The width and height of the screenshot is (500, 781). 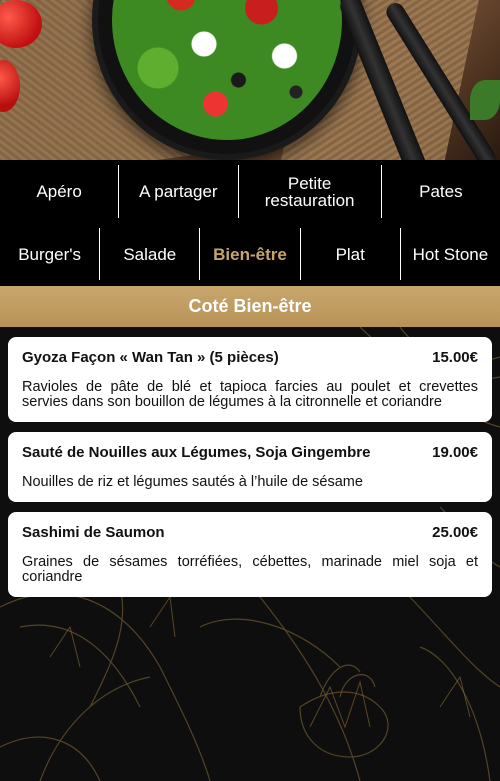 What do you see at coordinates (455, 452) in the screenshot?
I see `menu-item-price: 19.00€` at bounding box center [455, 452].